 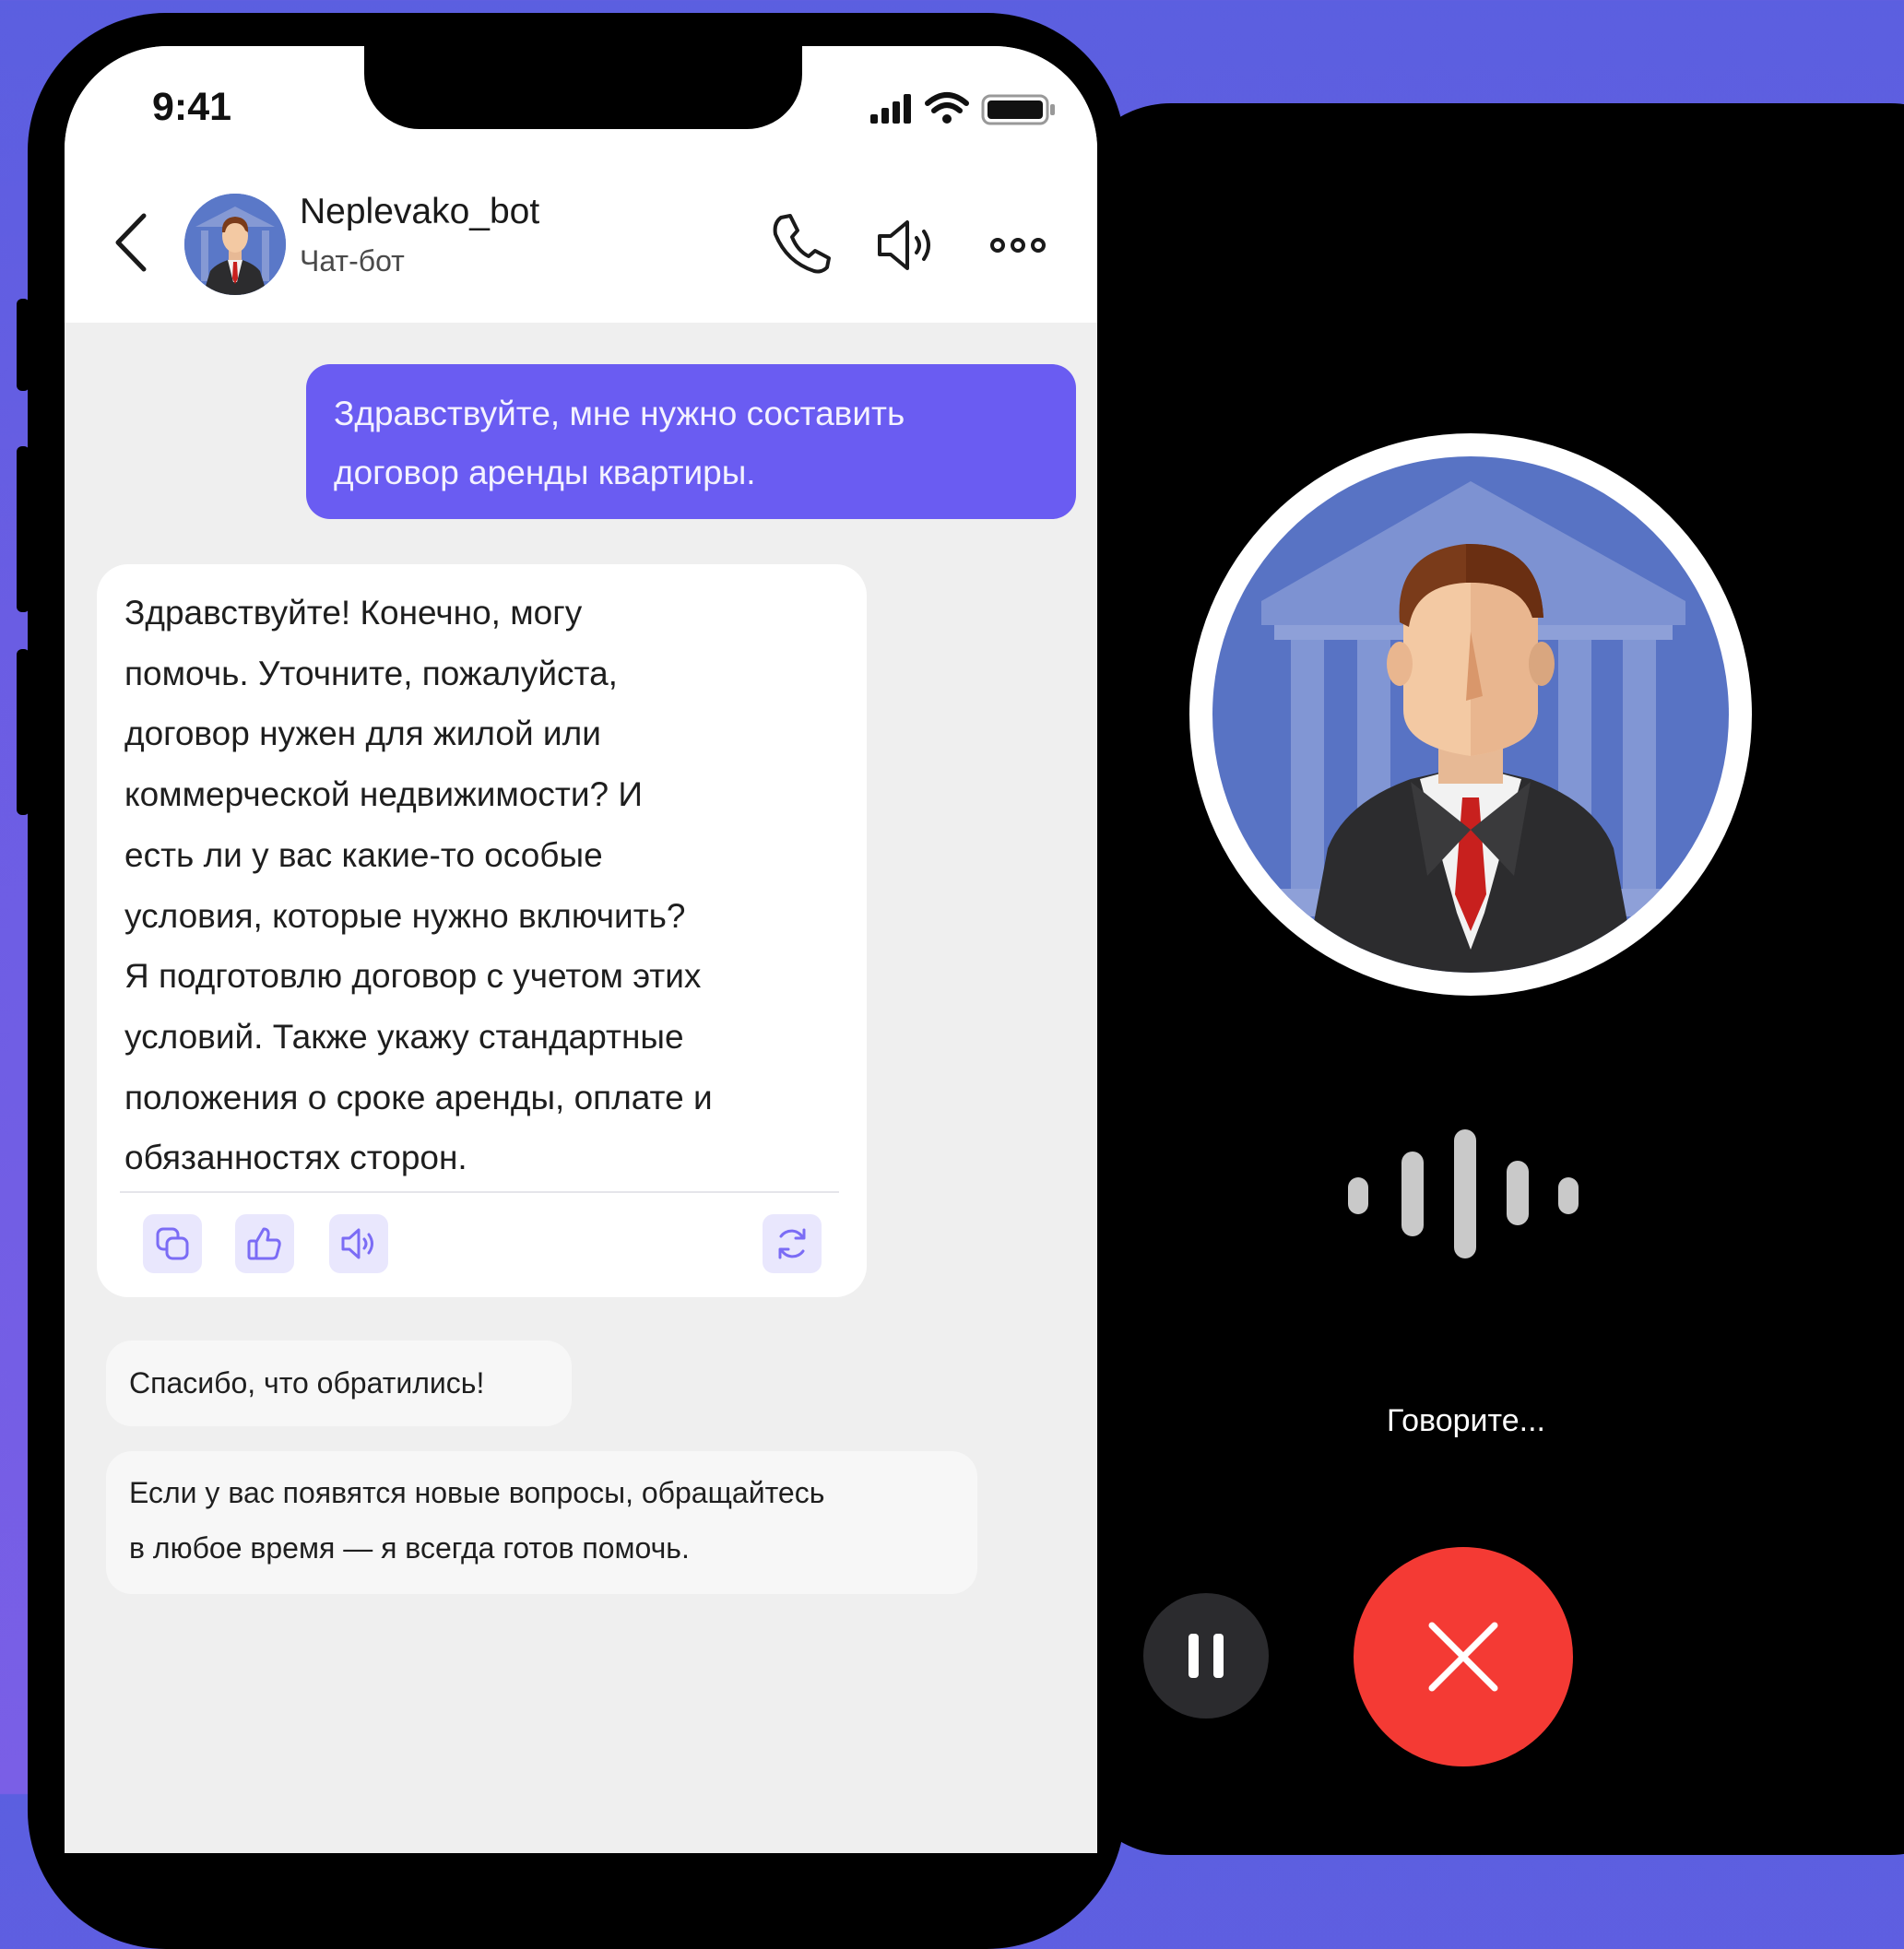 I want to click on end-call-button, so click(x=1463, y=1656).